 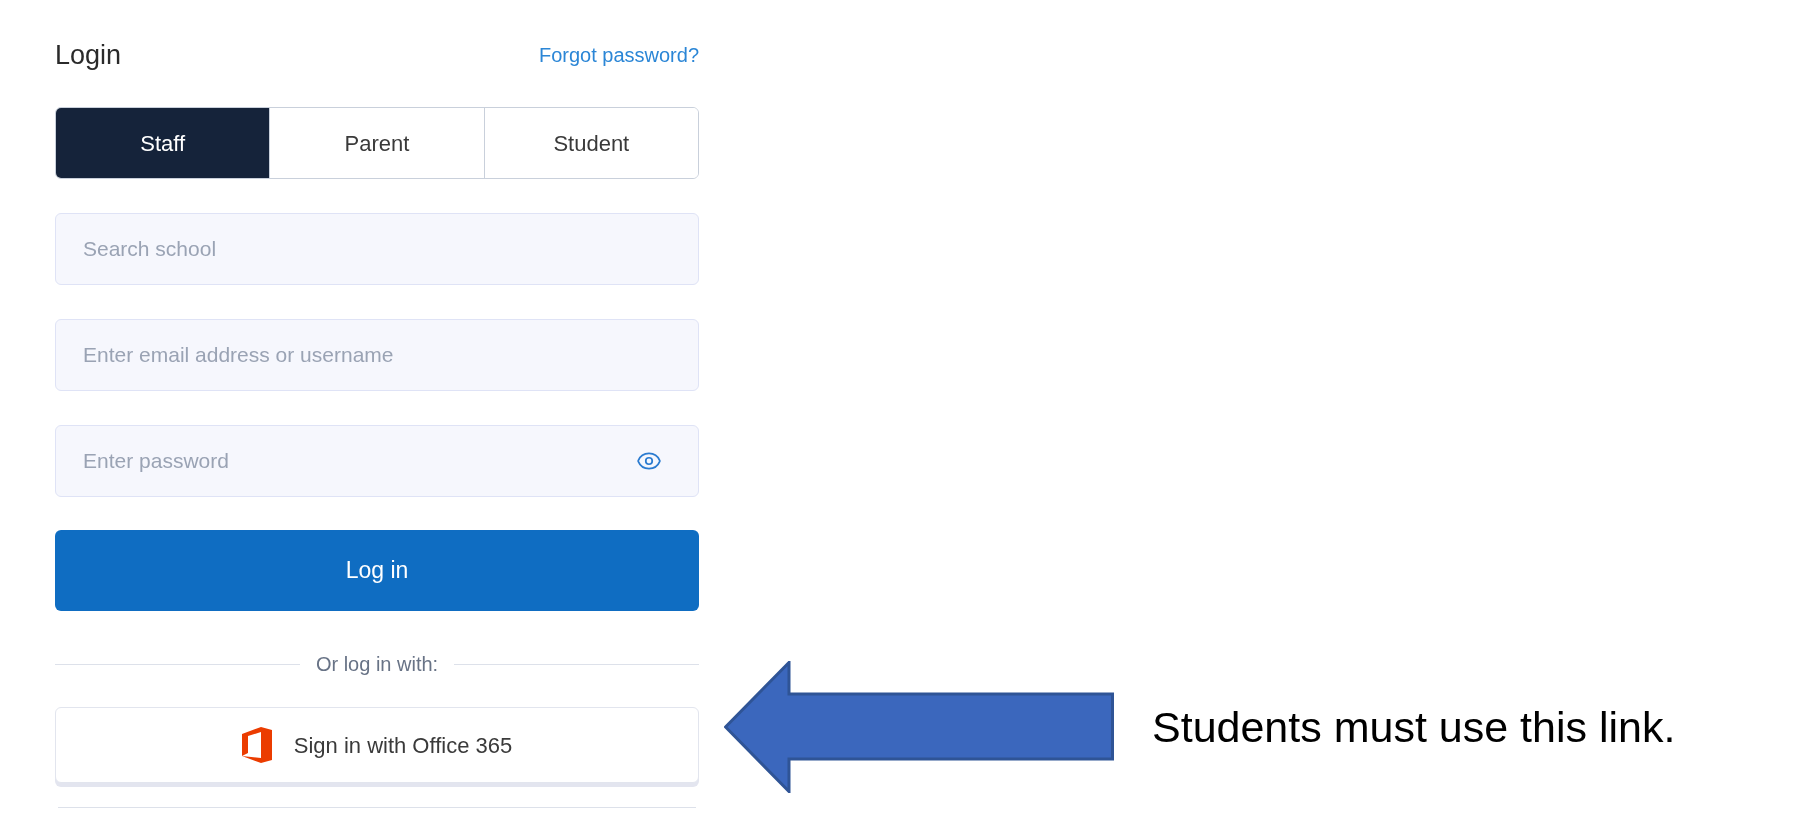 What do you see at coordinates (377, 664) in the screenshot?
I see `divider-label: Or log in with:` at bounding box center [377, 664].